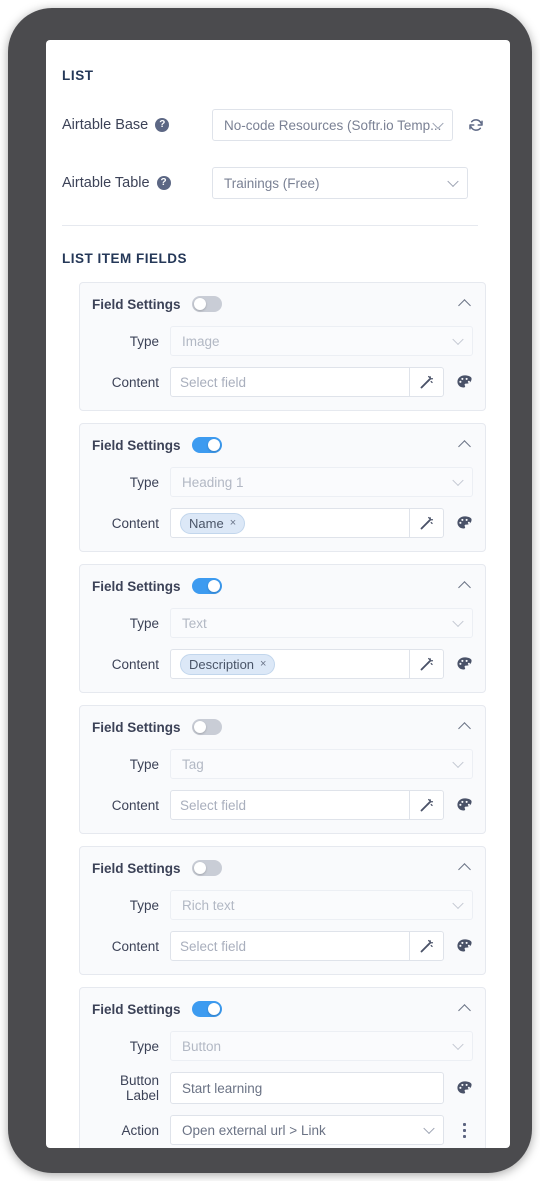  I want to click on airtable-table-label-text: Airtable Table, so click(106, 183).